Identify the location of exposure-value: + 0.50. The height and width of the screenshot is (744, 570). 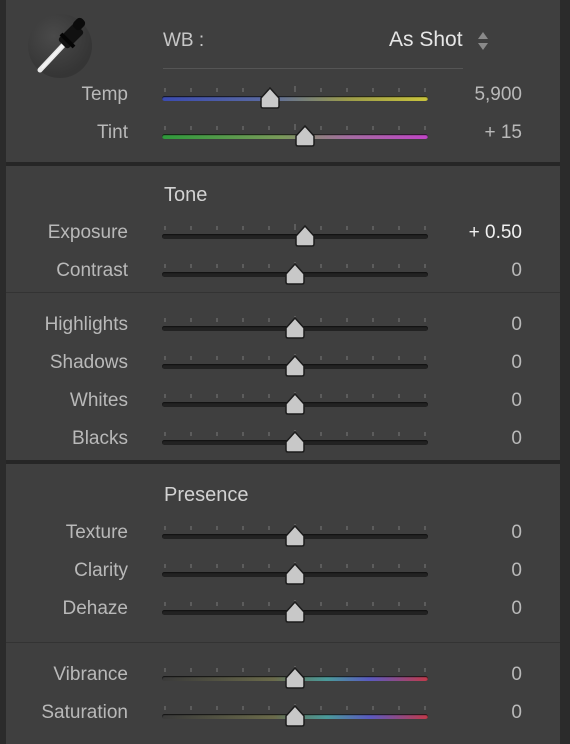
(495, 233).